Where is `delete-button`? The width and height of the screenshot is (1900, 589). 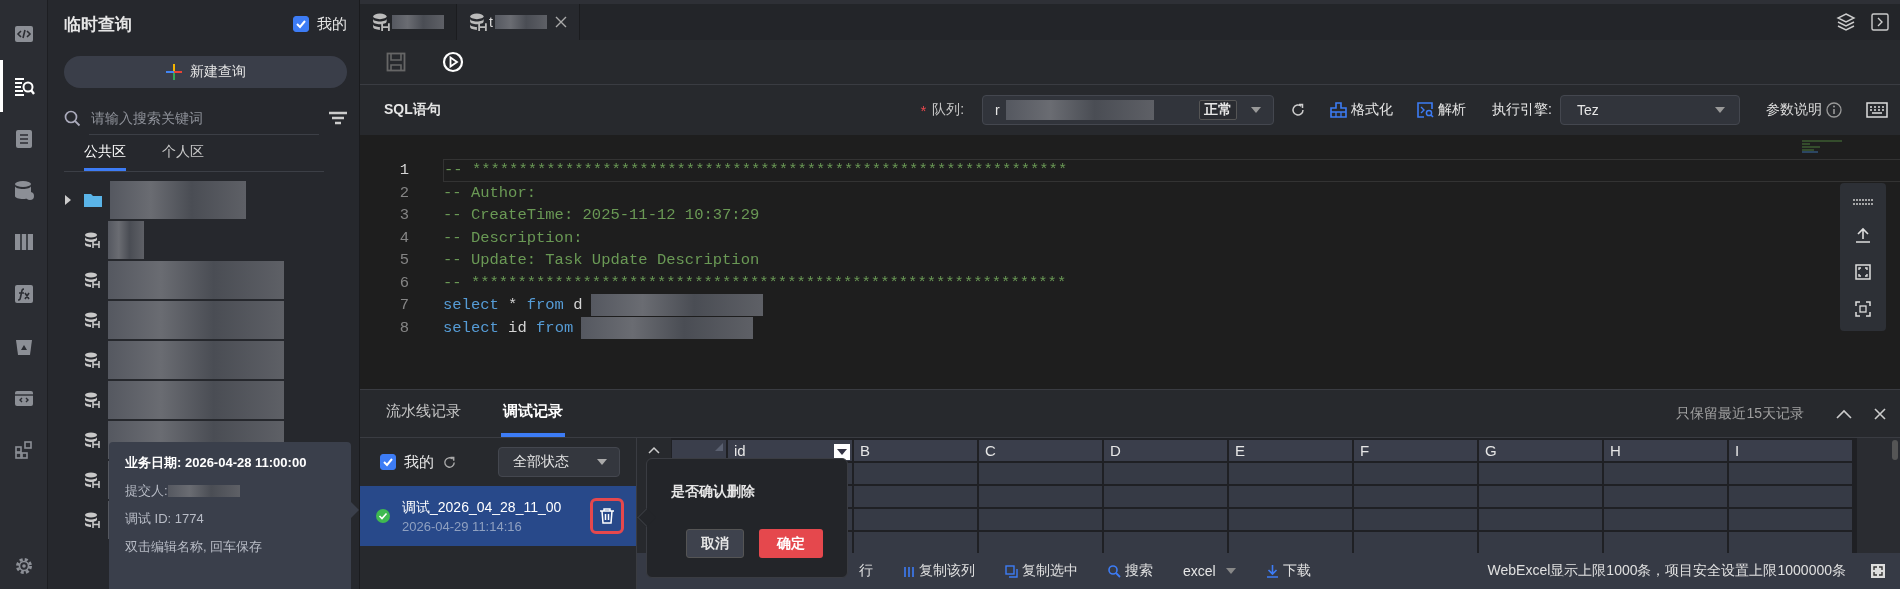 delete-button is located at coordinates (607, 516).